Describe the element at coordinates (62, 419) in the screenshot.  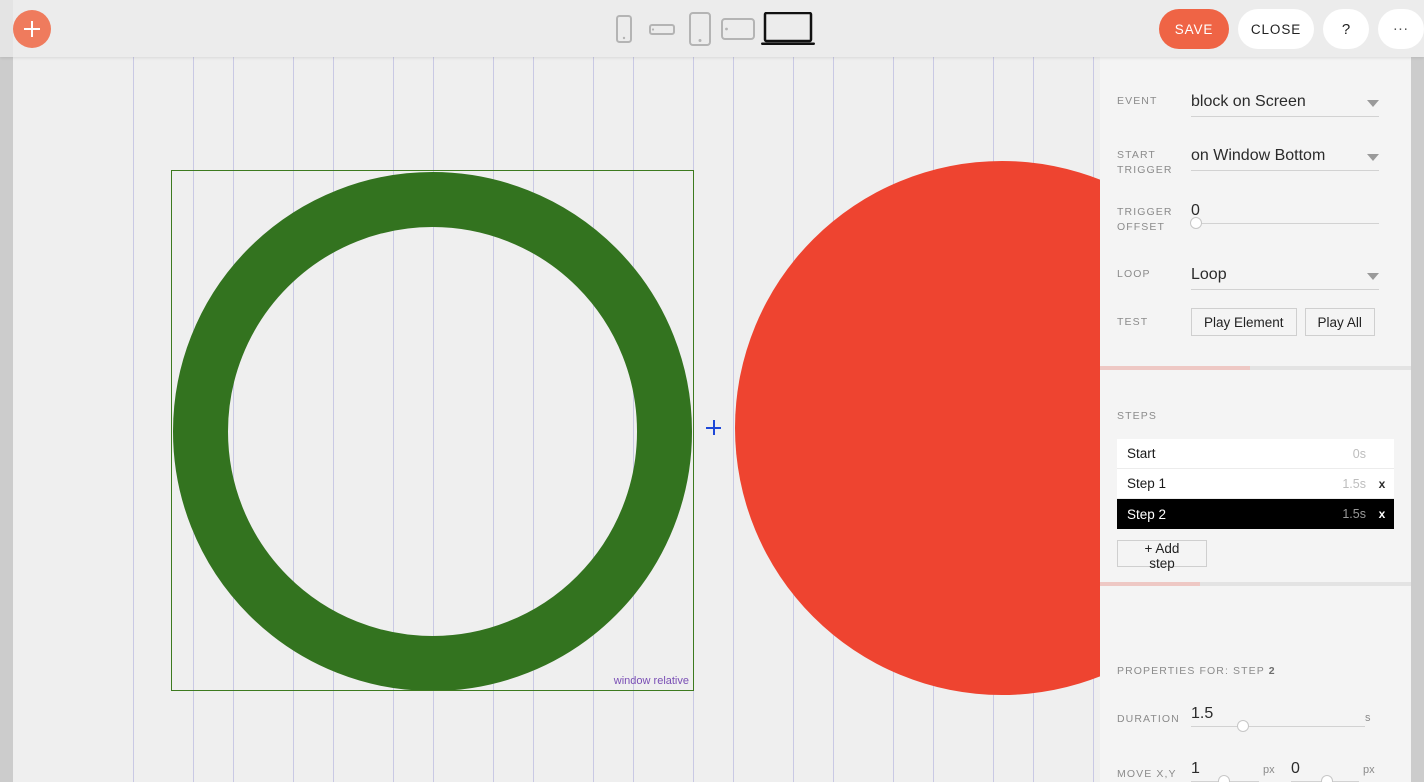
I see `canvas-left-margin` at that location.